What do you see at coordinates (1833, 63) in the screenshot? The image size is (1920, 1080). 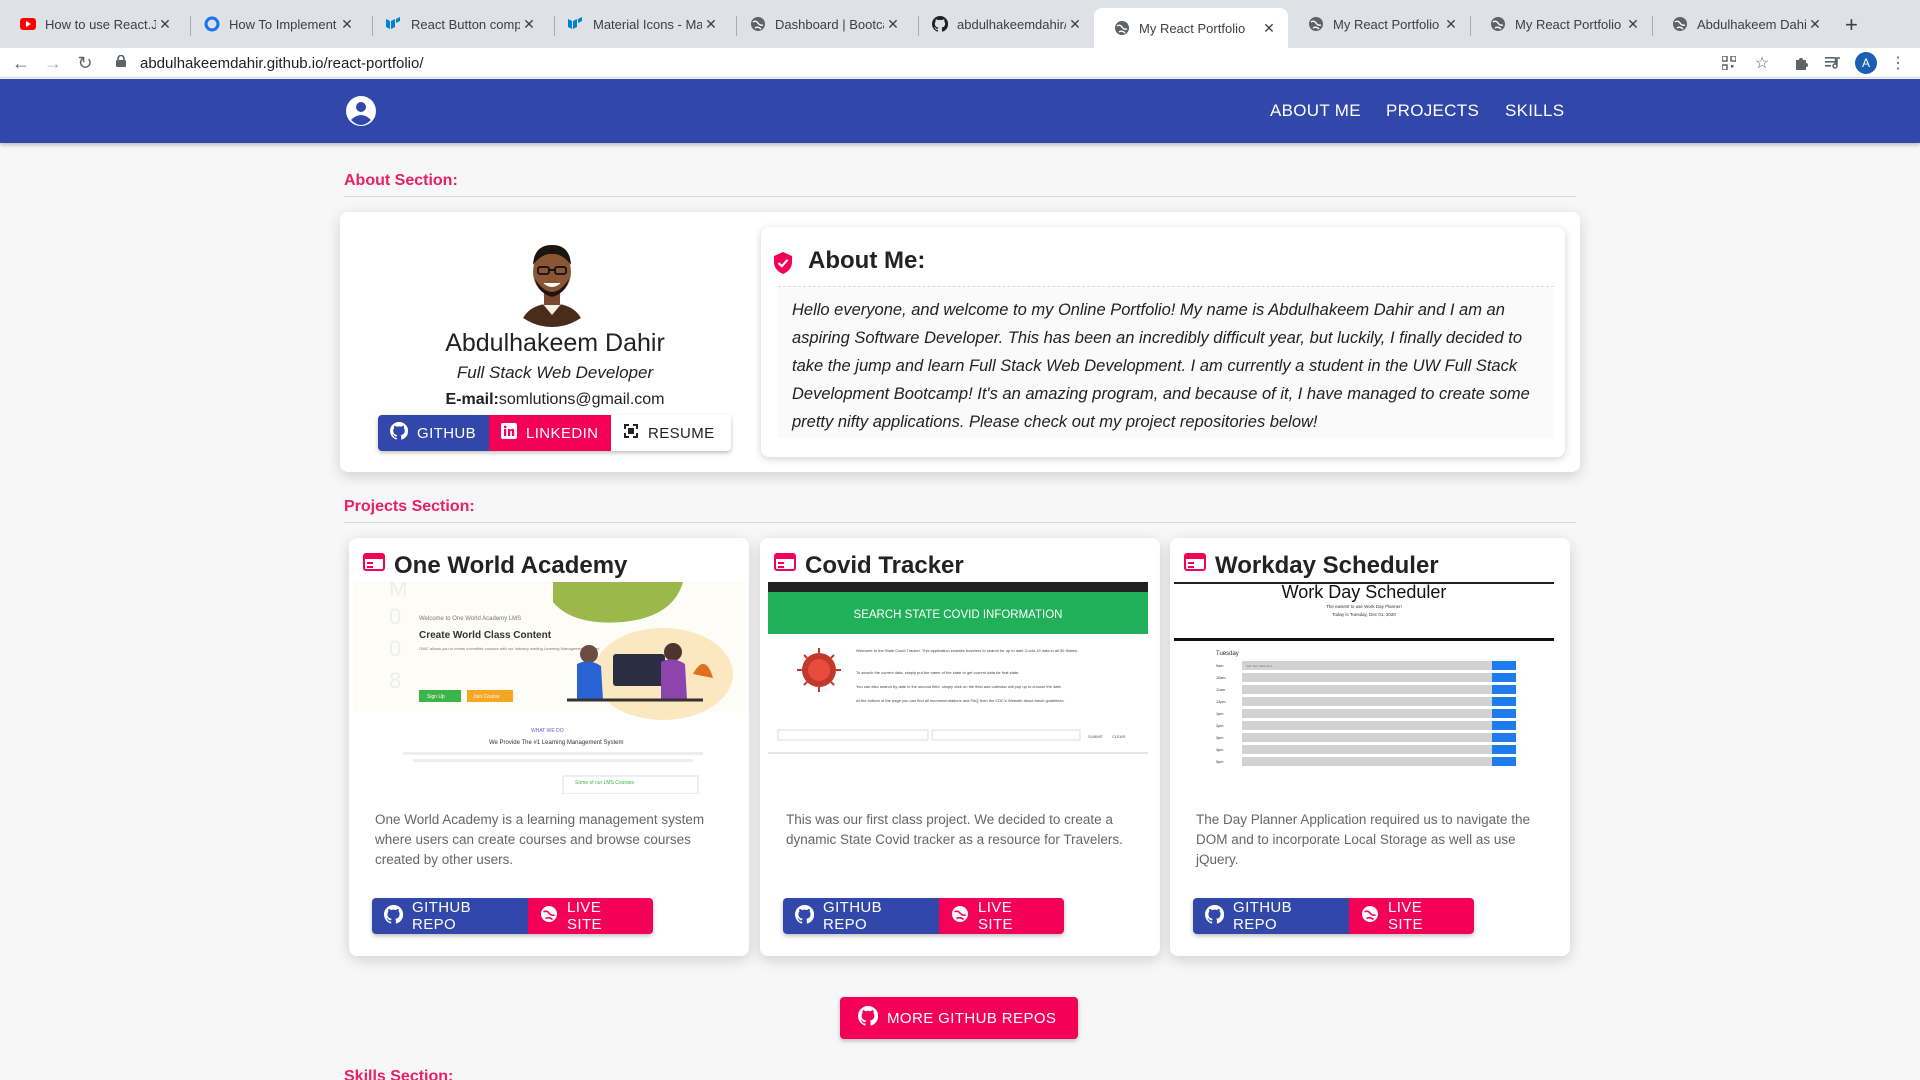 I see `media-controls-icon` at bounding box center [1833, 63].